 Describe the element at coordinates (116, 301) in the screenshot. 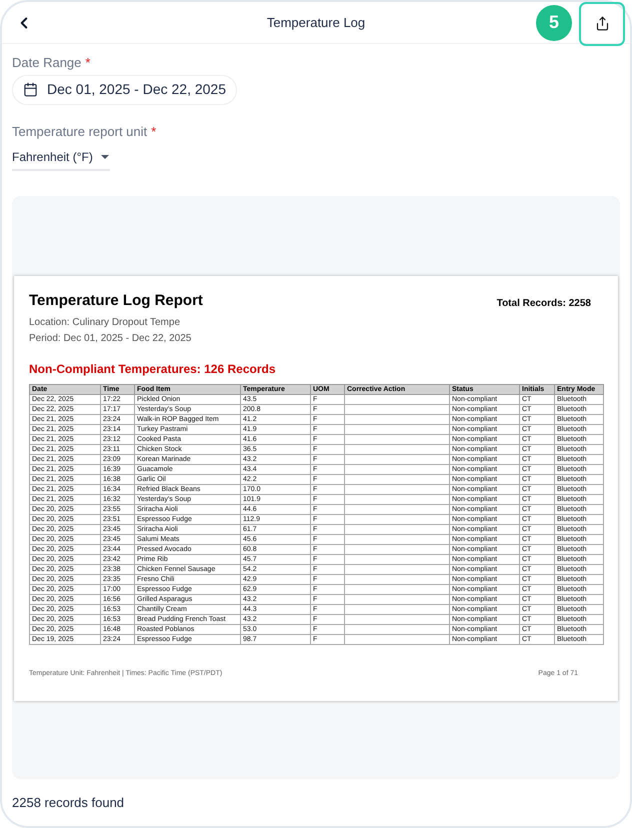

I see `report-title: Temperature Log Report` at that location.